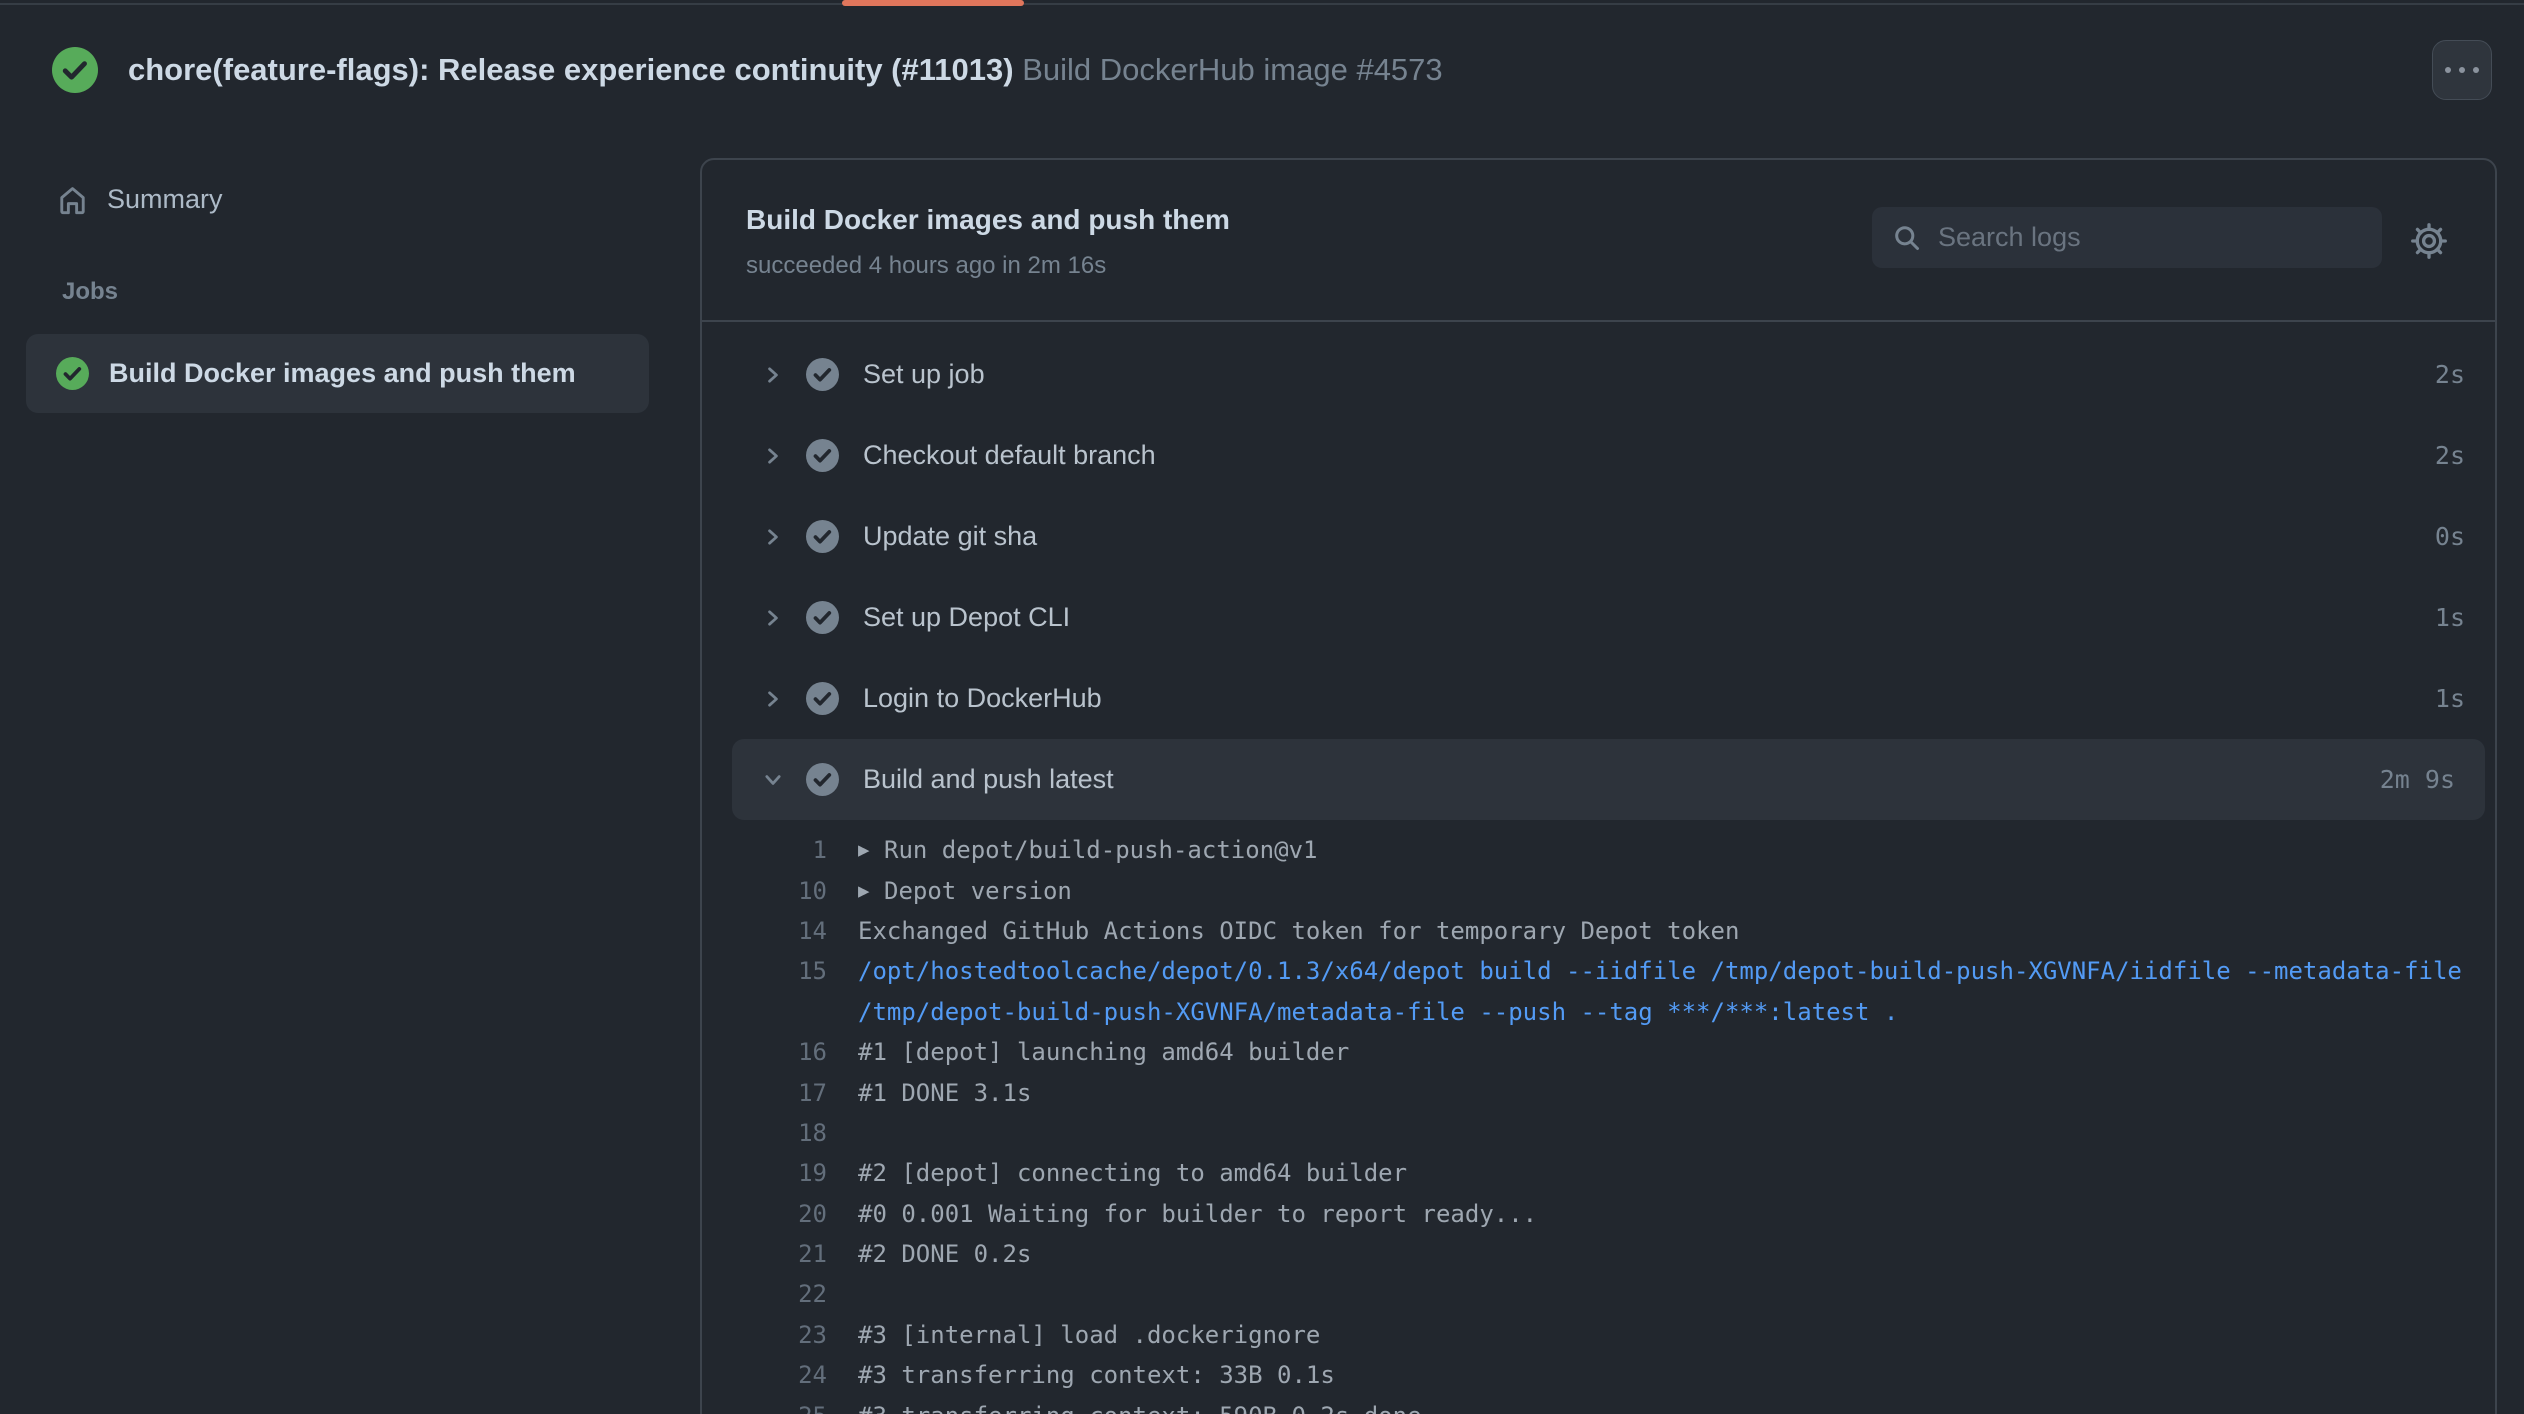 This screenshot has width=2524, height=1414. I want to click on log-line: 17 ▶ #1 DONE 3.1s, so click(1596, 1092).